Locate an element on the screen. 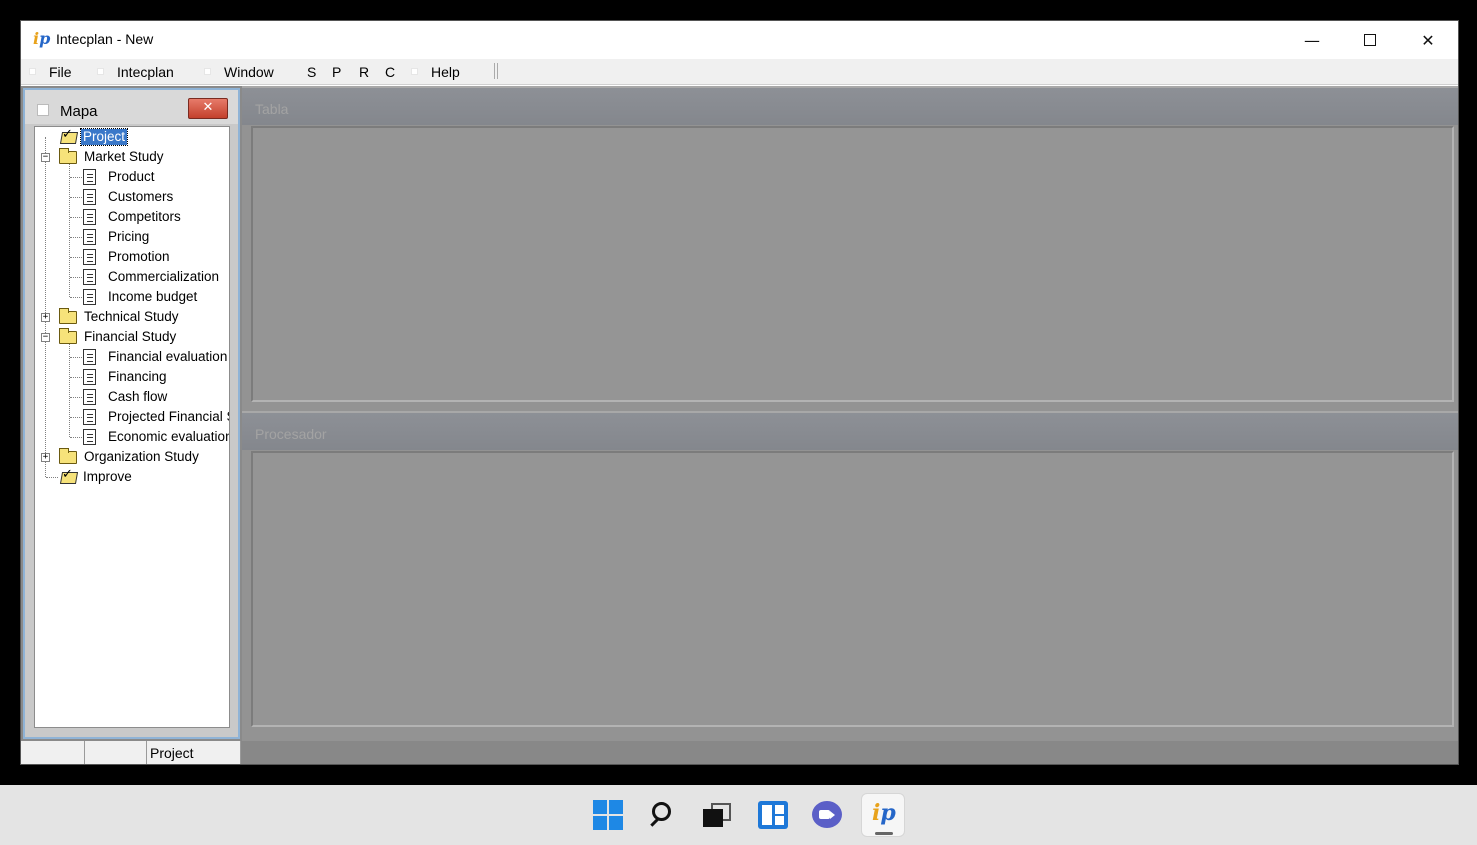  mapa-panel: Mapa ✕ Project − is located at coordinates (131, 413).